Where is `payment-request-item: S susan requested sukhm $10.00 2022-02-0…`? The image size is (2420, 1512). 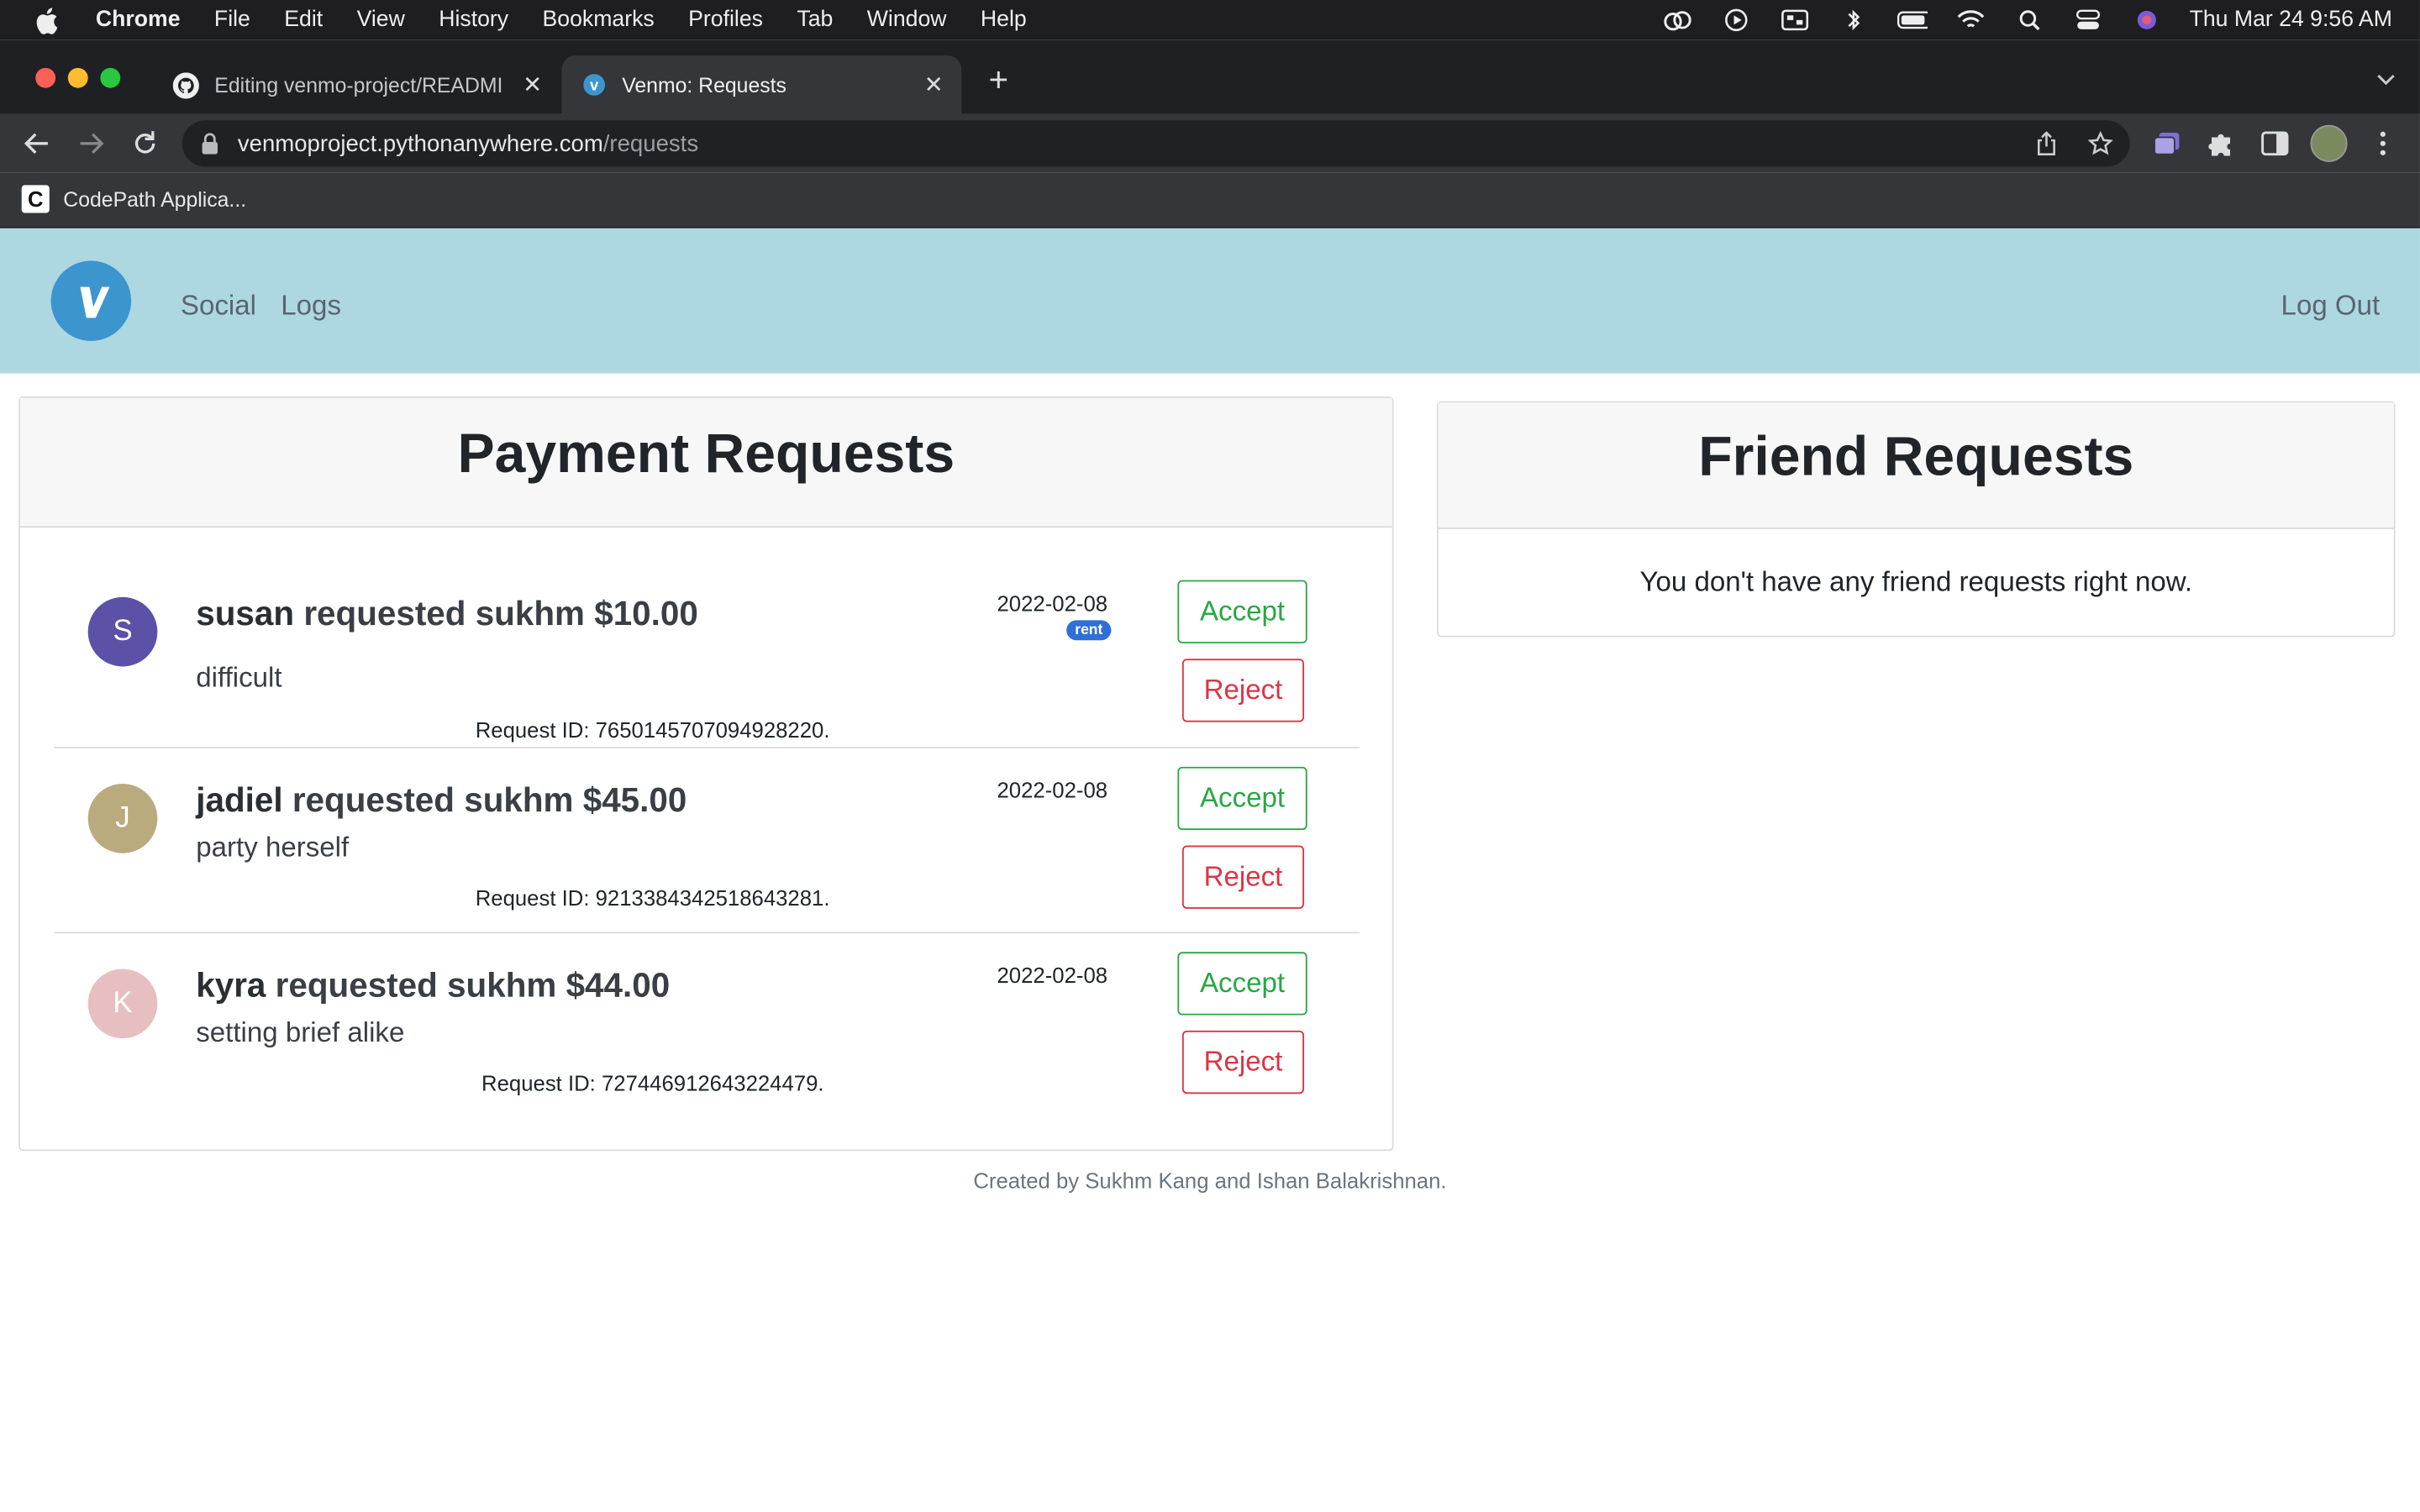 payment-request-item: S susan requested sukhm $10.00 2022-02-0… is located at coordinates (707, 667).